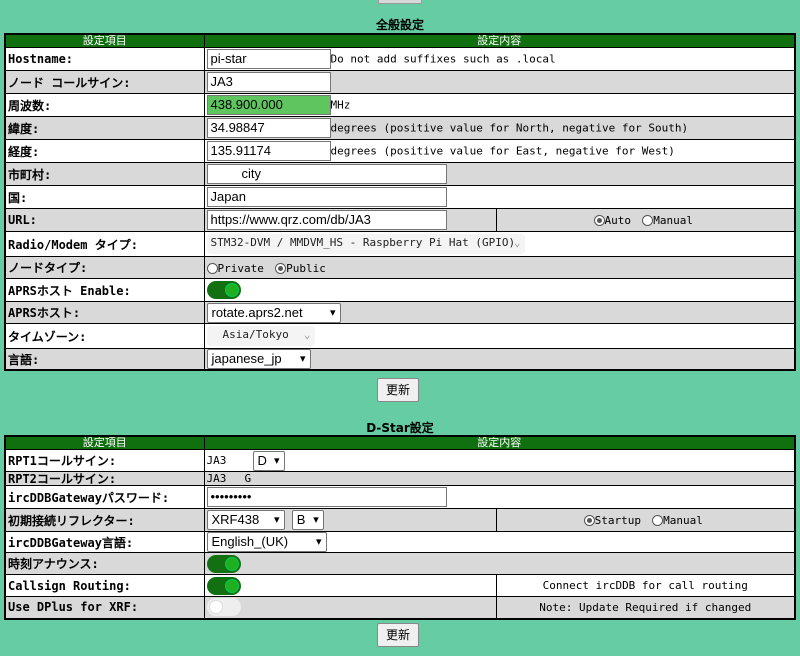 The width and height of the screenshot is (800, 656). I want to click on rpt2-label: RPT2コールサイン:, so click(104, 478).